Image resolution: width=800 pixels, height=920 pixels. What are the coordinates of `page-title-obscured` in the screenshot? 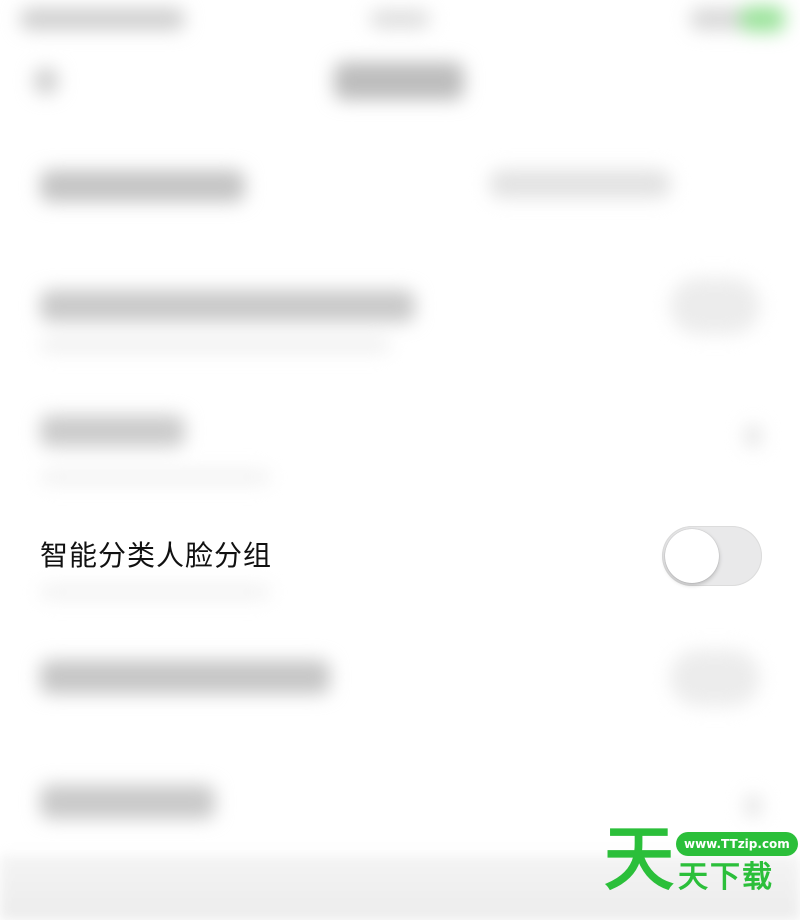 It's located at (399, 81).